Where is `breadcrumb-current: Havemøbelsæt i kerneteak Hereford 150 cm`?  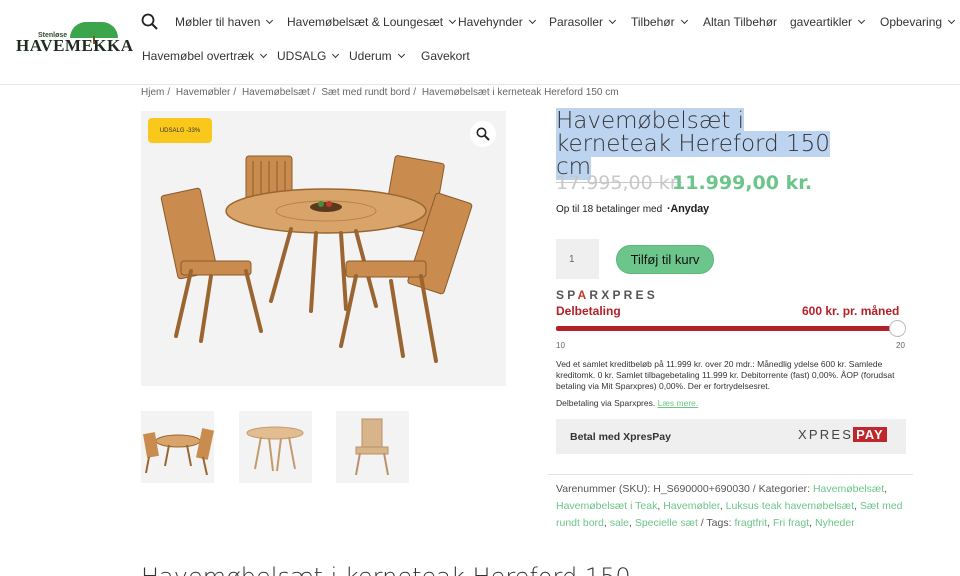 breadcrumb-current: Havemøbelsæt i kerneteak Hereford 150 cm is located at coordinates (520, 92).